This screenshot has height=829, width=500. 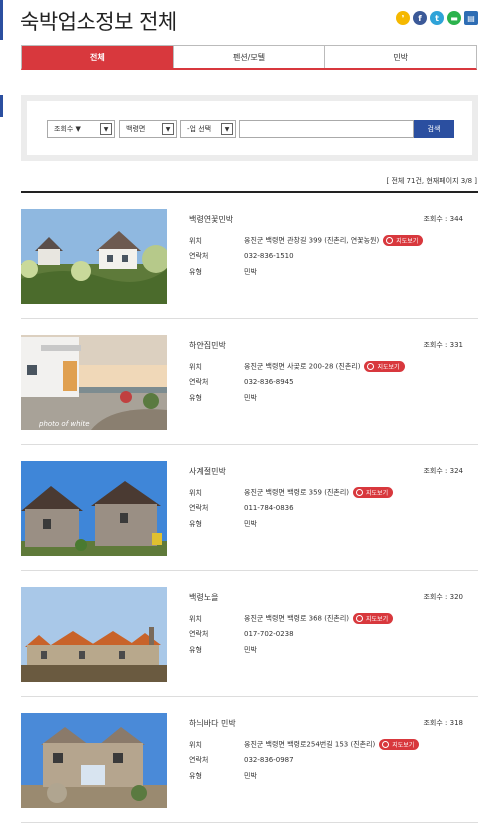 What do you see at coordinates (456, 471) in the screenshot?
I see `view-count-value: 324` at bounding box center [456, 471].